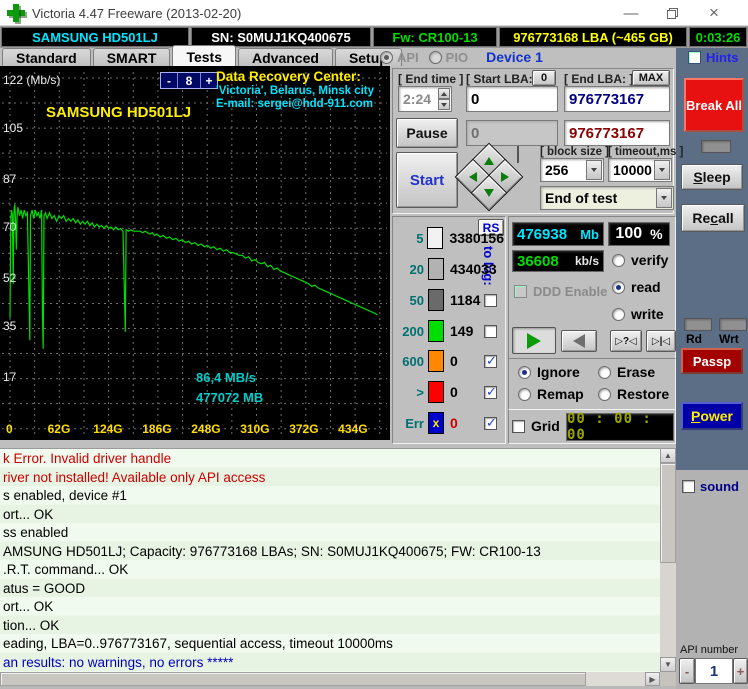 Image resolution: width=748 pixels, height=689 pixels. What do you see at coordinates (646, 152) in the screenshot?
I see `timeout-label: [ timeout,ms ]` at bounding box center [646, 152].